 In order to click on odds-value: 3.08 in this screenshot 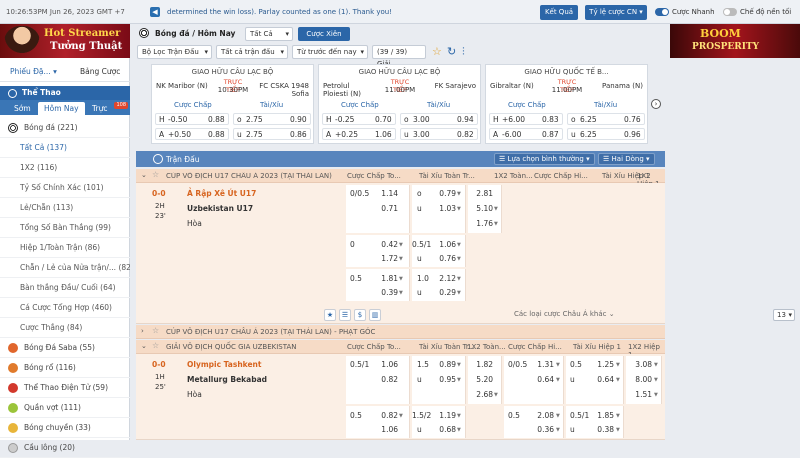, I will do `click(639, 364)`.